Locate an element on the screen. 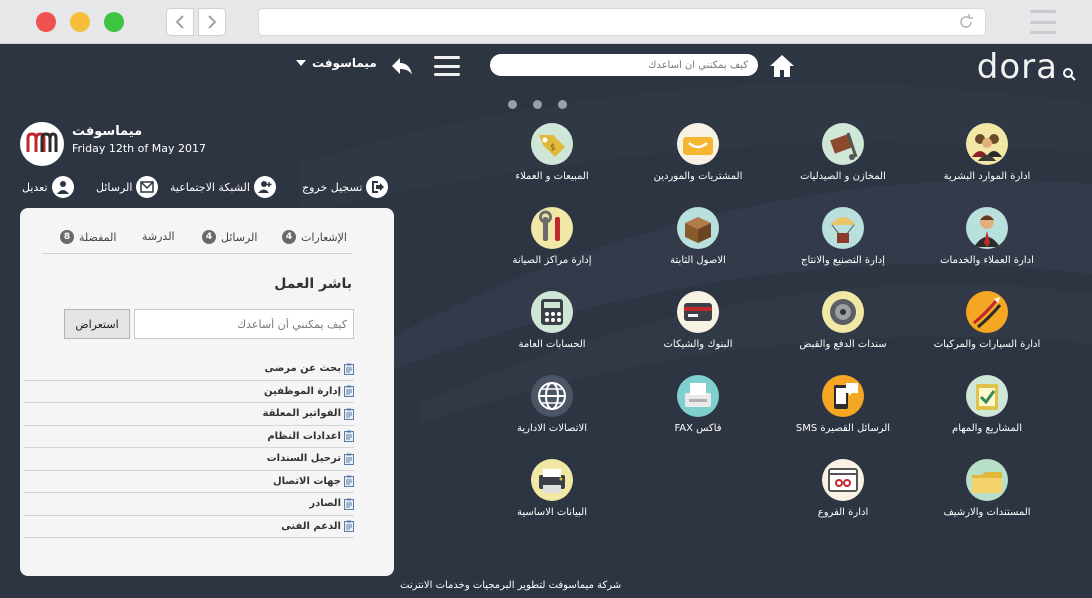 This screenshot has width=1092, height=598. company-logo-icon is located at coordinates (42, 144).